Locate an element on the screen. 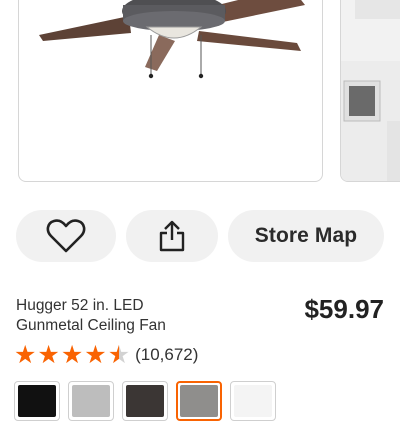  rating-row: ★★★★★ (10,672) is located at coordinates (106, 355).